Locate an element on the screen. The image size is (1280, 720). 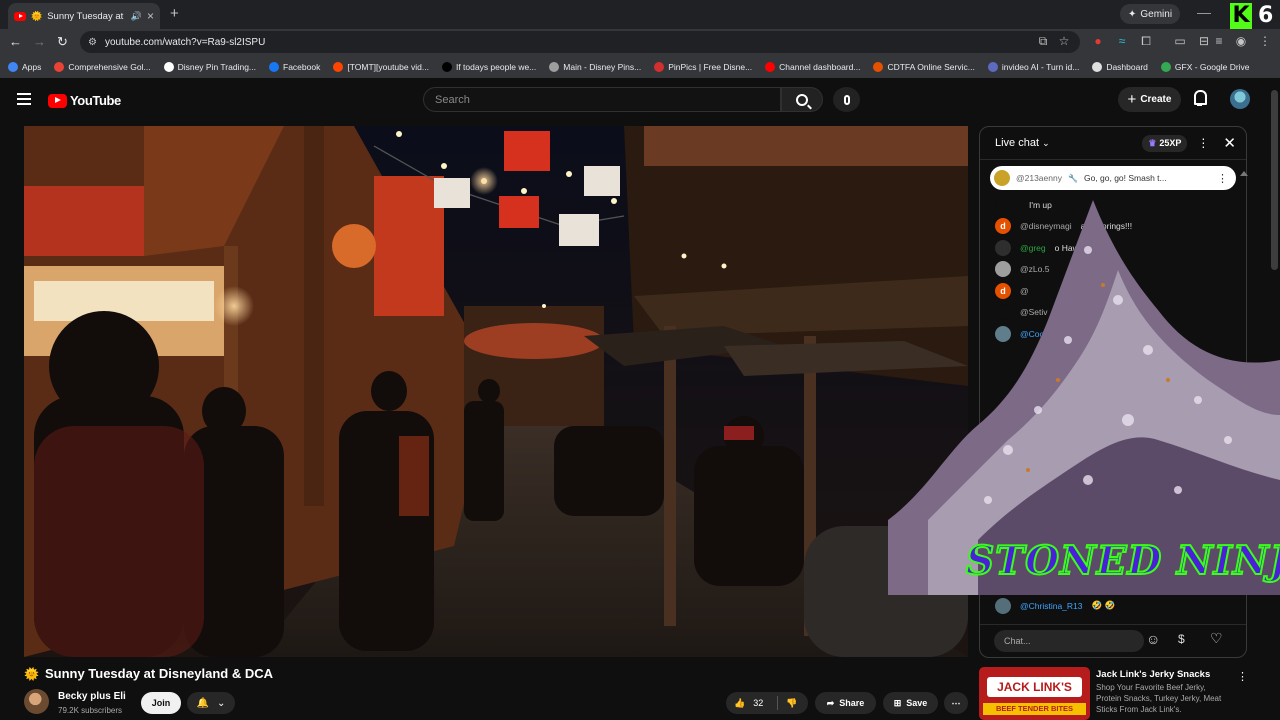
pinned-message: @213aenny 🔧 Go, go, go! Smash t... ⋮ is located at coordinates (1113, 178).